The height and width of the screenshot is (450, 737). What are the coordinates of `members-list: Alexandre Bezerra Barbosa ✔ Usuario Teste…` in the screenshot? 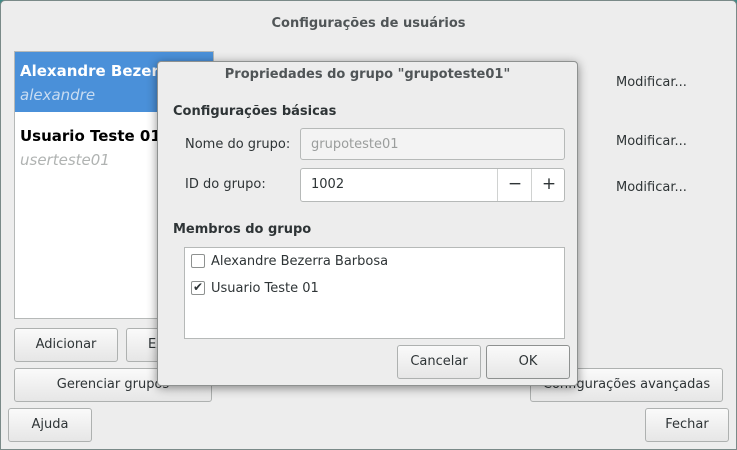 It's located at (374, 293).